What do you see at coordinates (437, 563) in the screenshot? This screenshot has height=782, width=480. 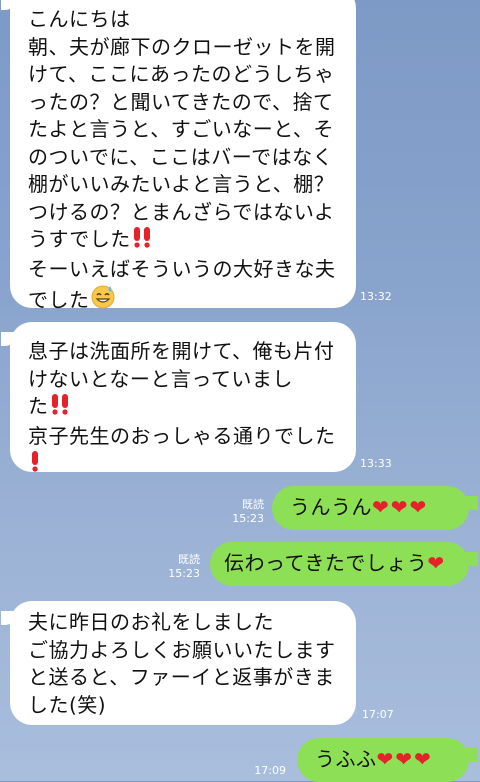 I see `red-heart-emoji: ❤` at bounding box center [437, 563].